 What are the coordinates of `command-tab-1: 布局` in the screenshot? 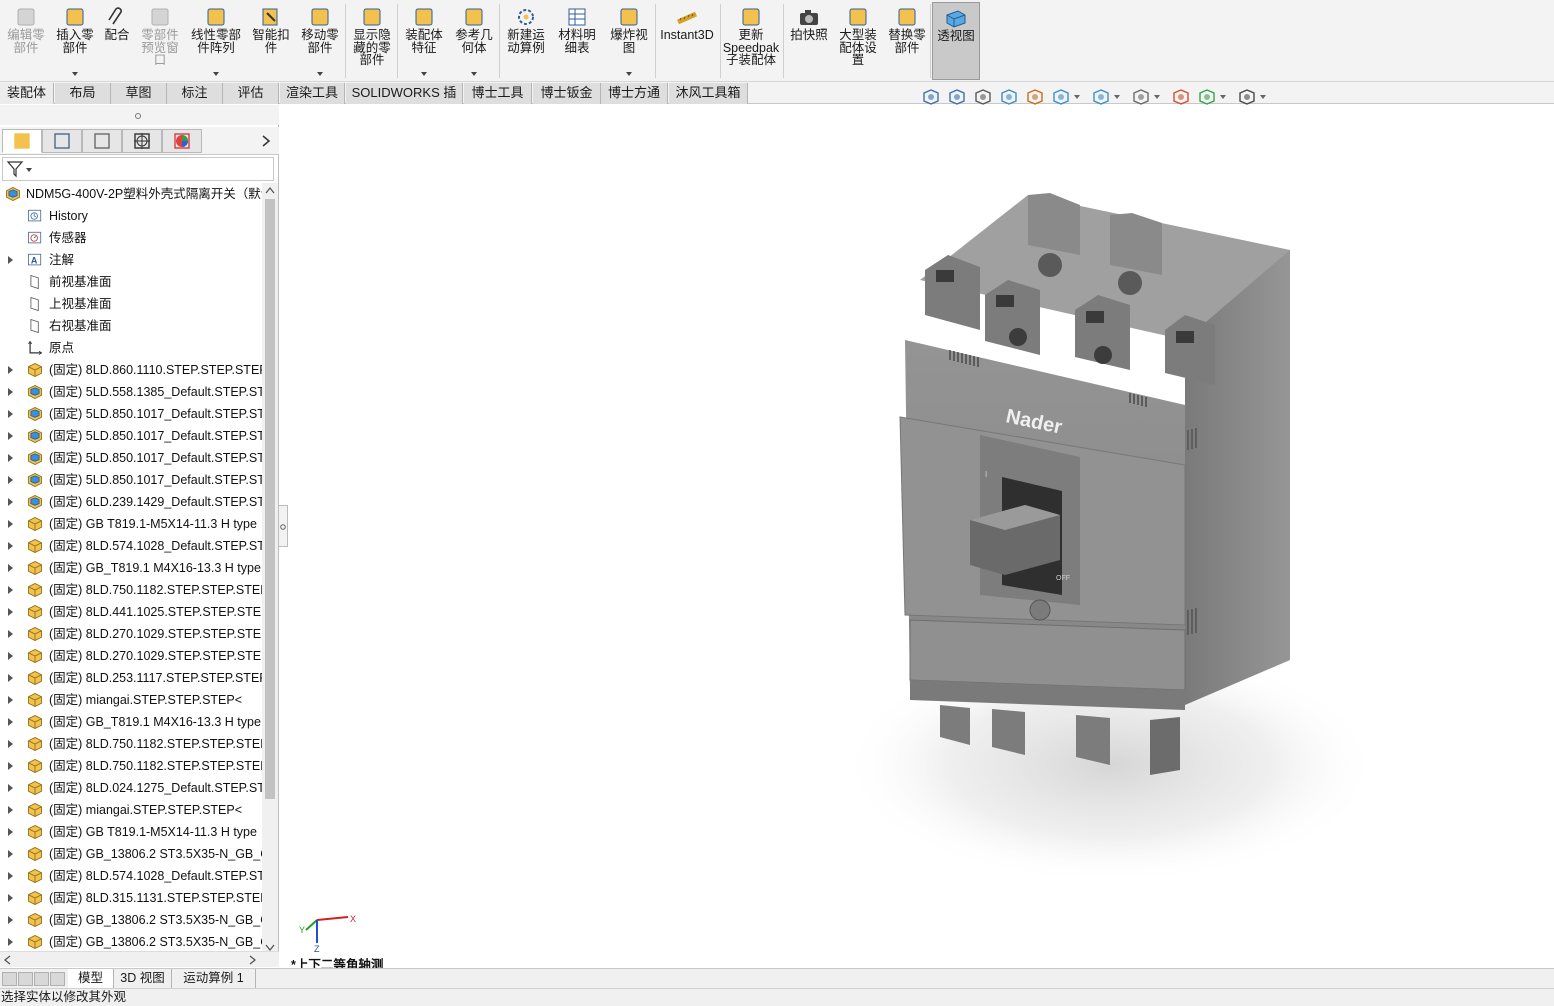 It's located at (83, 93).